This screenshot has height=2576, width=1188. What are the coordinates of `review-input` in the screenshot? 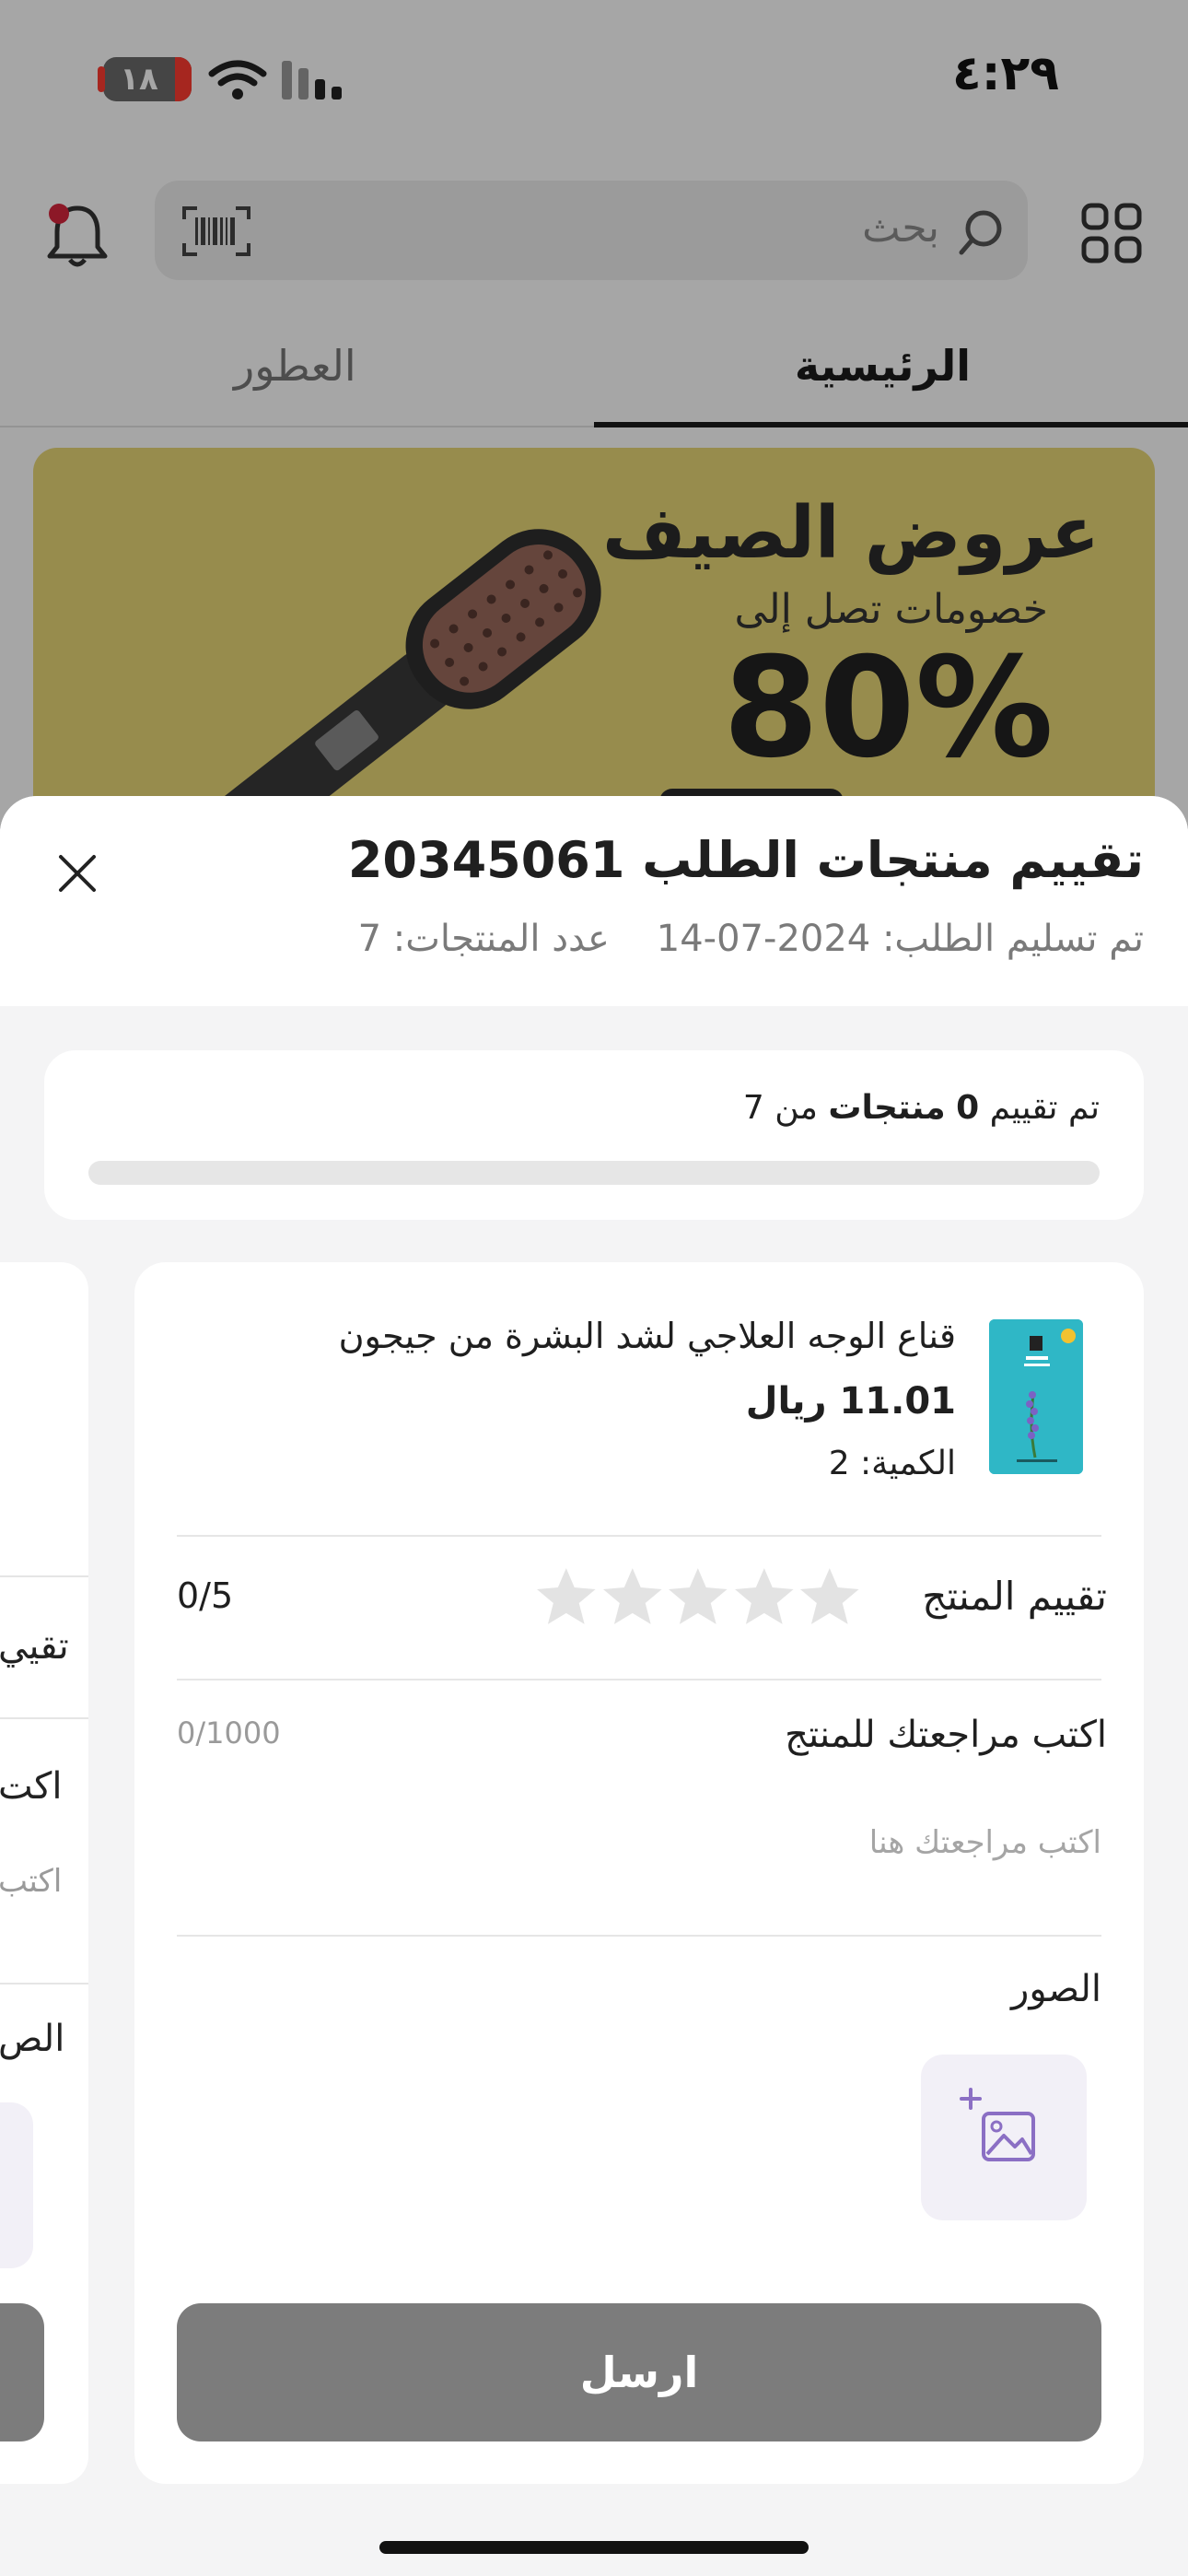 It's located at (639, 1843).